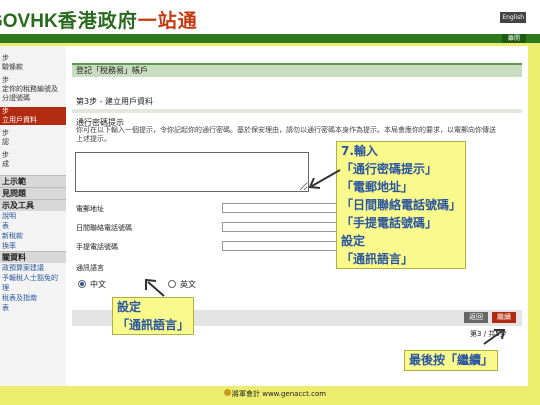 The image size is (540, 405). What do you see at coordinates (33, 205) in the screenshot?
I see `sidebar-section-tools: 示及工具` at bounding box center [33, 205].